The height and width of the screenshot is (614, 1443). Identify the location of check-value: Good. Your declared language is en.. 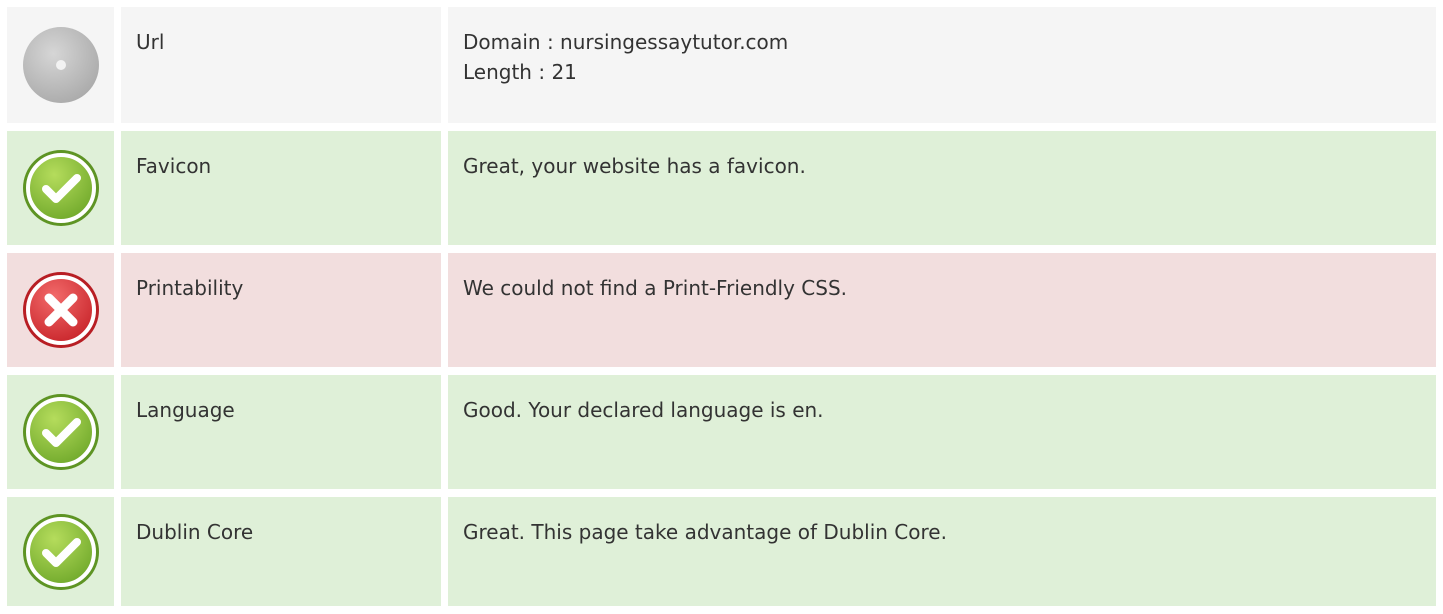
(942, 432).